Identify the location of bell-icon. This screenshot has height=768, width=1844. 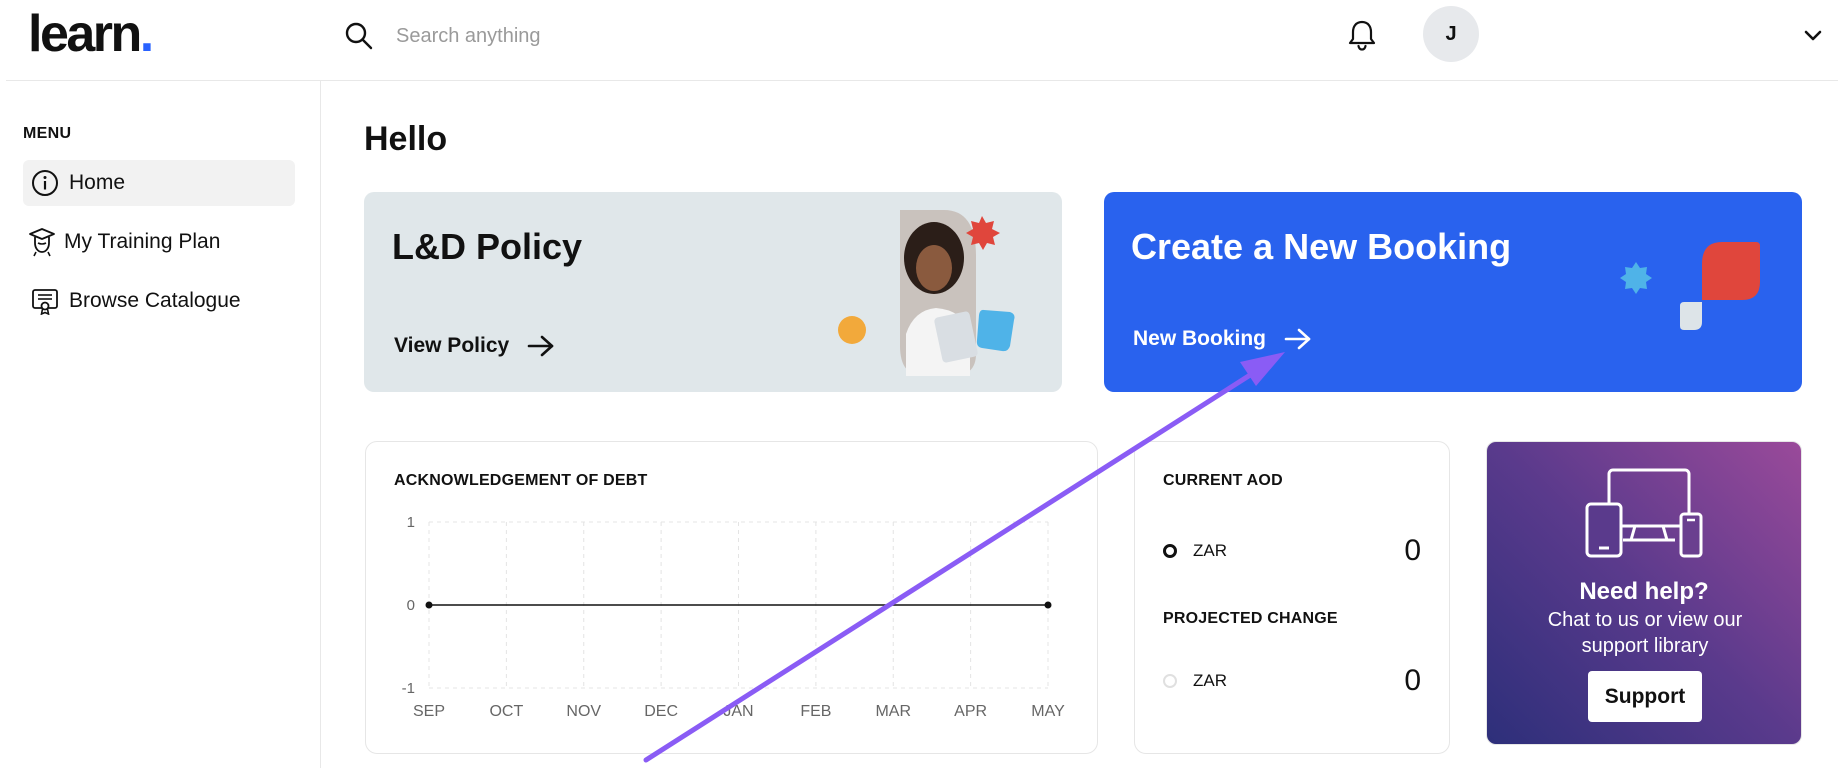
(1362, 35).